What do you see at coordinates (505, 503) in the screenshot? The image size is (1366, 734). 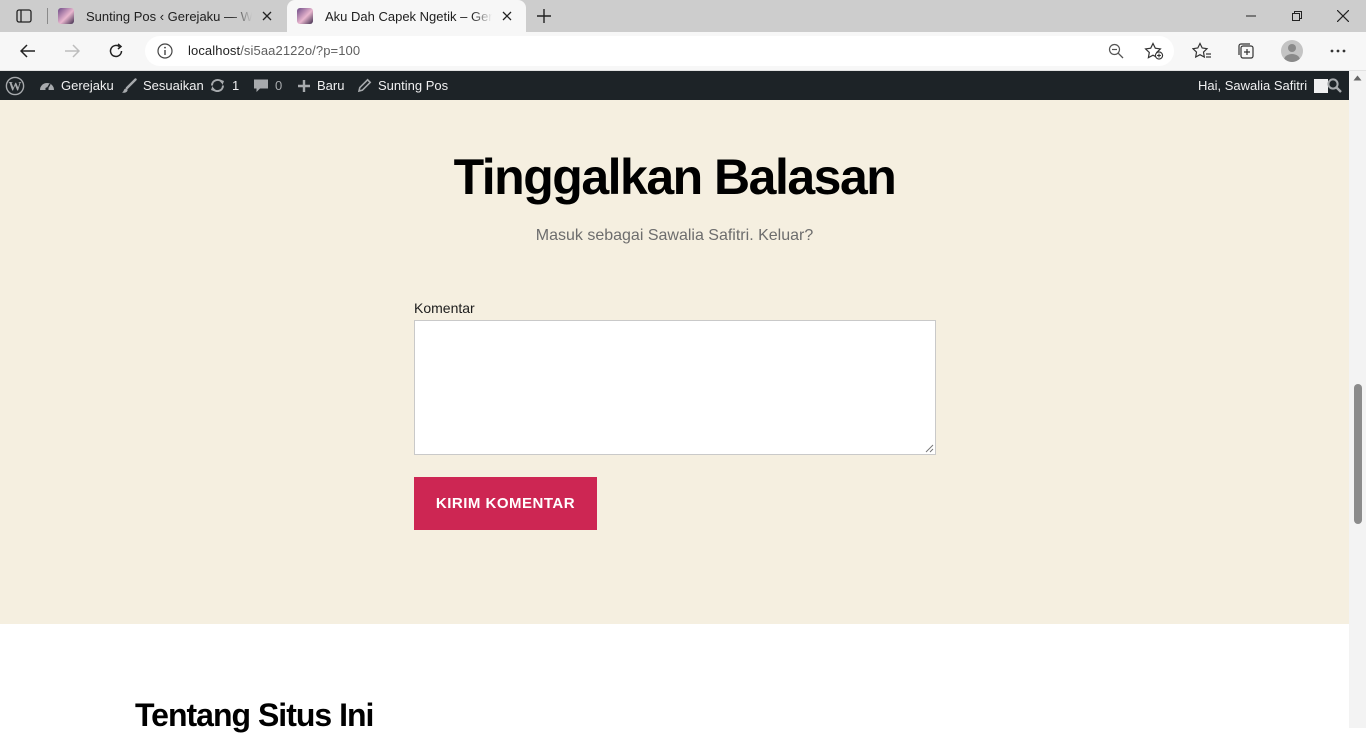 I see `submit-comment-button: KIRIM KOMENTAR` at bounding box center [505, 503].